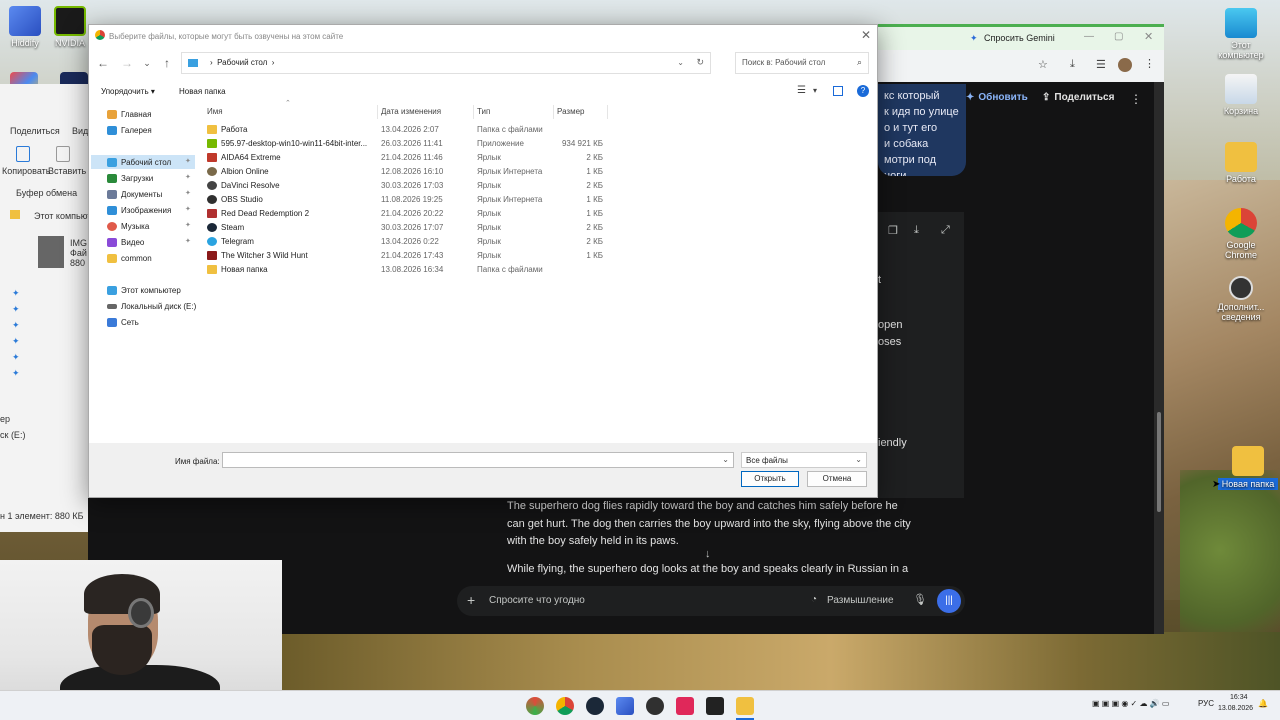  What do you see at coordinates (12, 435) in the screenshot?
I see `nav-item-partial: ск (E:)` at bounding box center [12, 435].